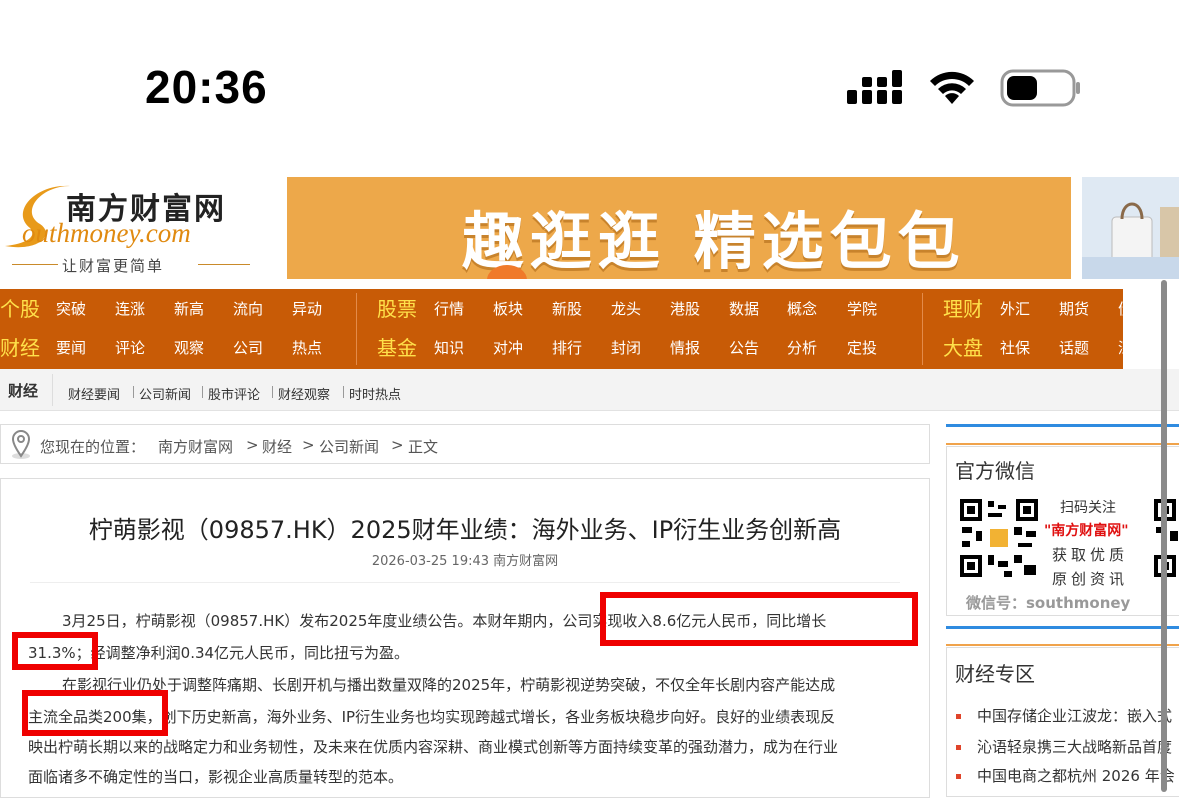  What do you see at coordinates (802, 309) in the screenshot?
I see `nav-item: 概念` at bounding box center [802, 309].